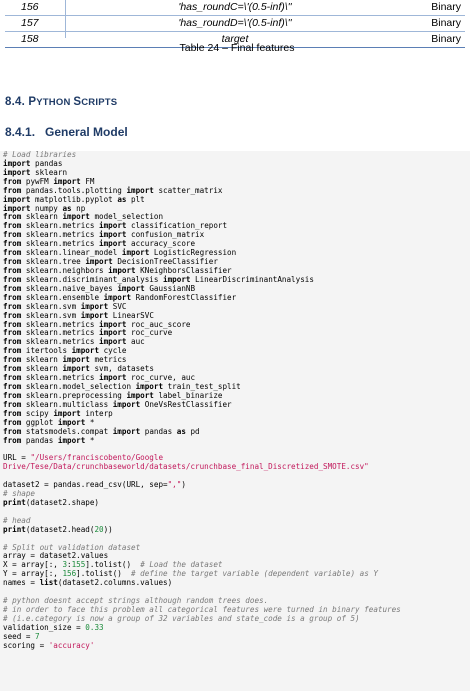  Describe the element at coordinates (202, 440) in the screenshot. I see `code-line: from pandas import *` at that location.